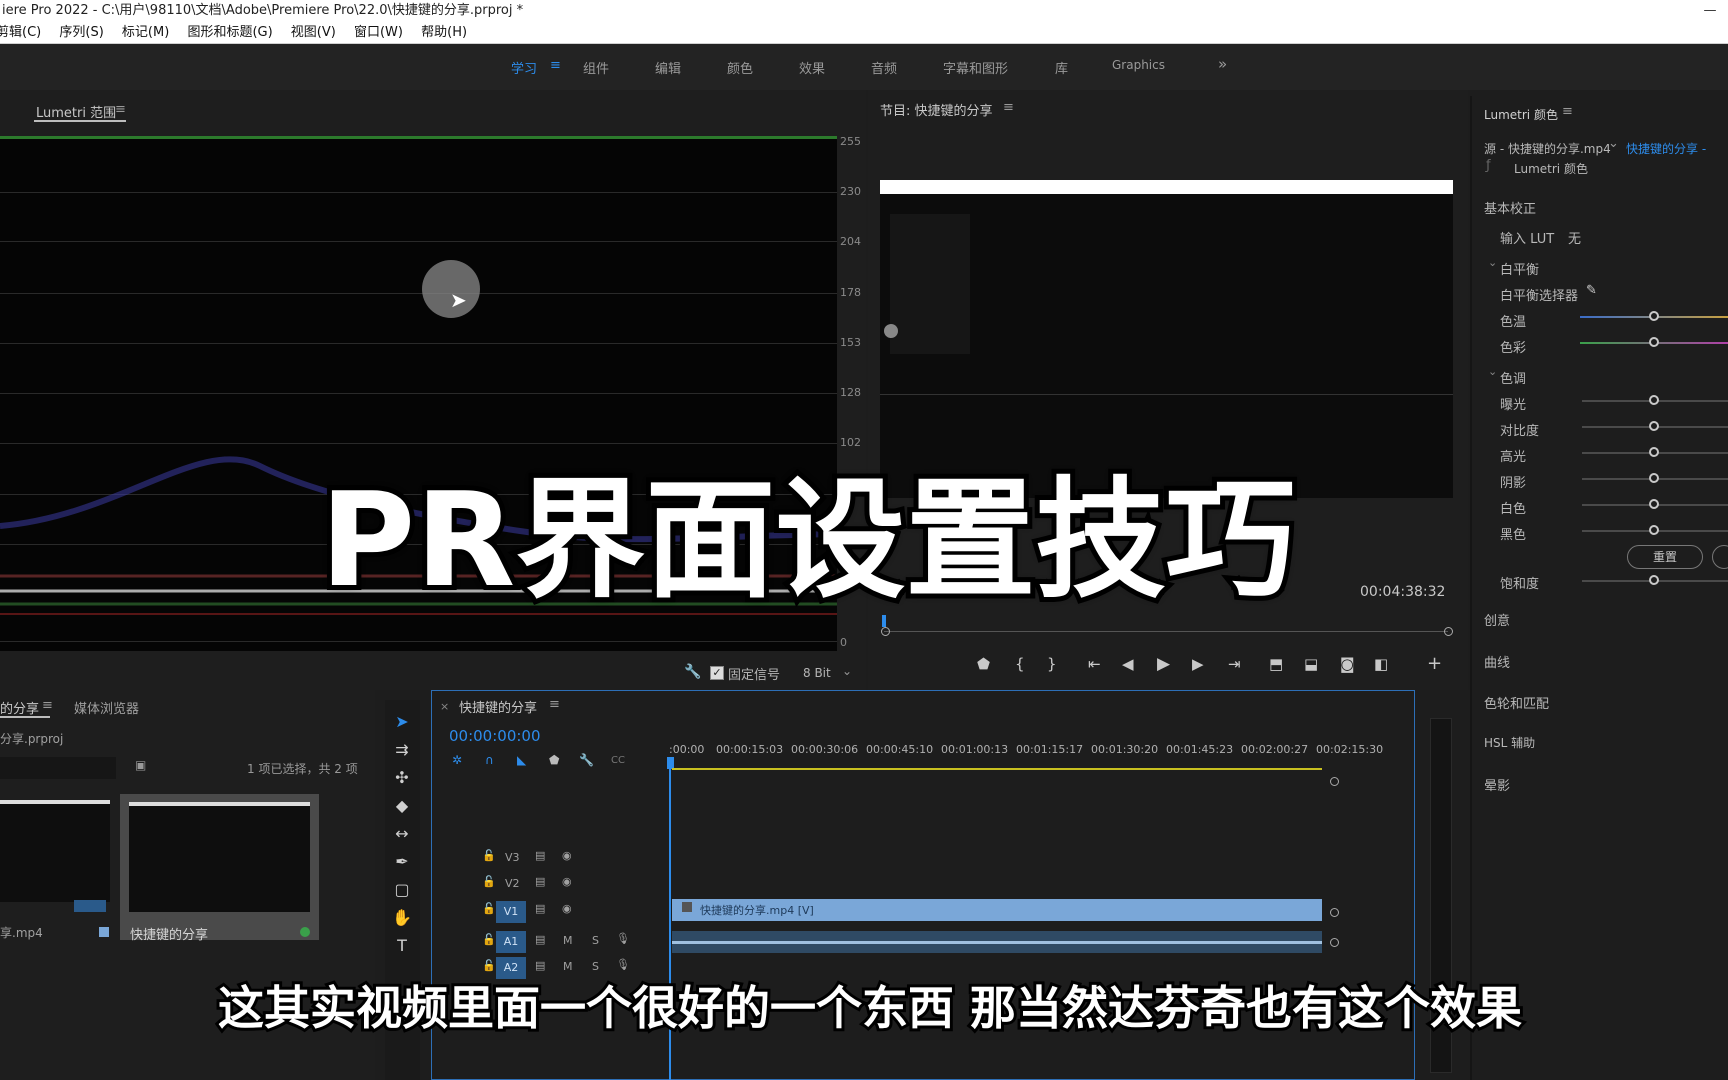 The height and width of the screenshot is (1080, 1728). What do you see at coordinates (512, 857) in the screenshot?
I see `track-label-v3: V3` at bounding box center [512, 857].